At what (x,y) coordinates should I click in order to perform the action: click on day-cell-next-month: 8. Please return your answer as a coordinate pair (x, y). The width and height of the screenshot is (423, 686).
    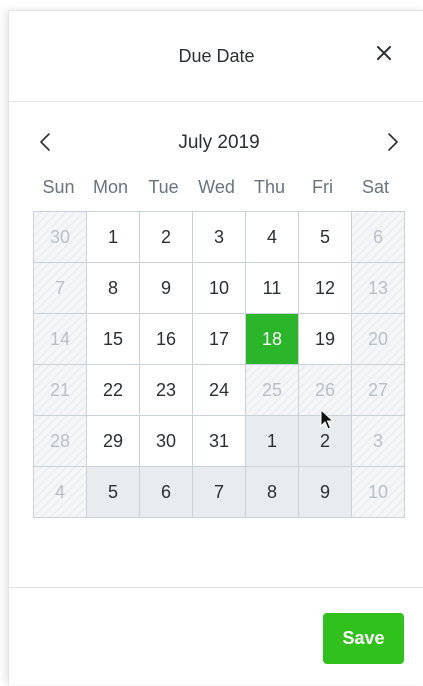
    Looking at the image, I should click on (272, 492).